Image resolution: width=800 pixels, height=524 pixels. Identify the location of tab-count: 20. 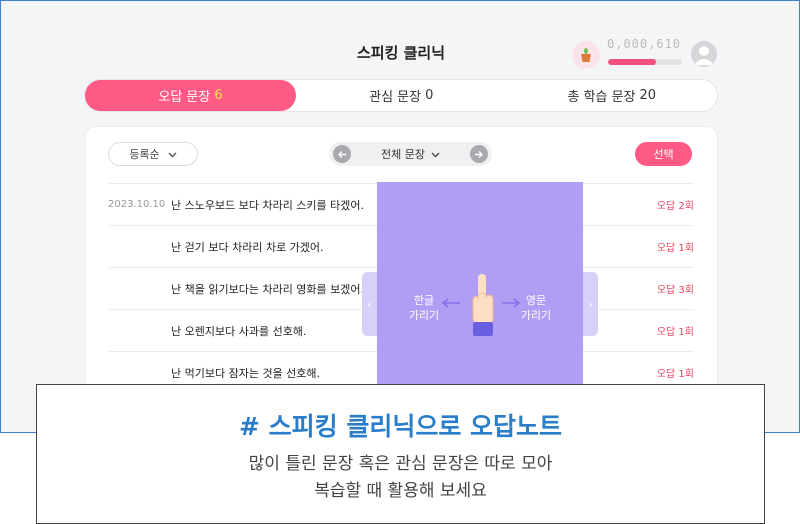
(648, 95).